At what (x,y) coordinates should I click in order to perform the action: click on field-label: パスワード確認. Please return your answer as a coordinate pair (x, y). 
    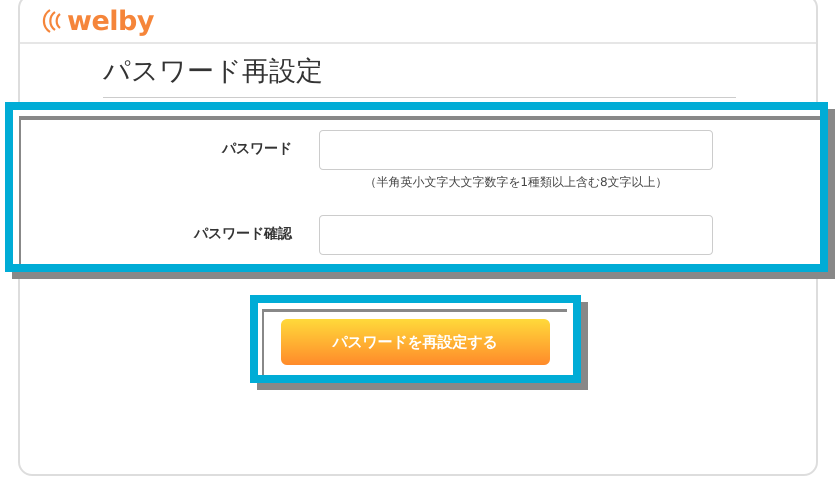
    Looking at the image, I should click on (242, 234).